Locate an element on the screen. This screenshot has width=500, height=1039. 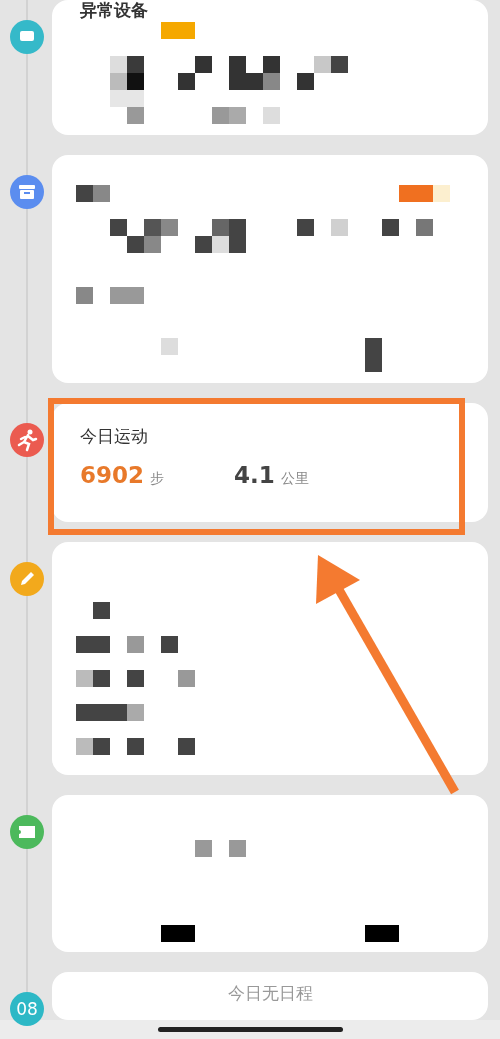
day-badge: 08 is located at coordinates (27, 1009).